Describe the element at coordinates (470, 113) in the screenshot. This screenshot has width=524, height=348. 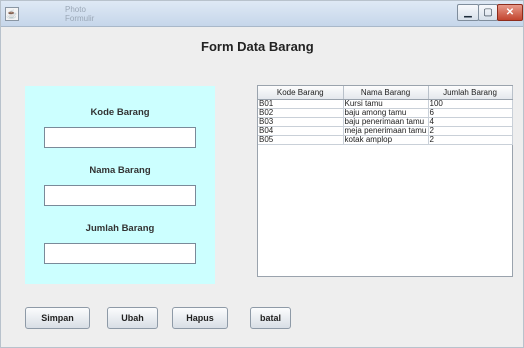
I see `table-cell: 6` at that location.